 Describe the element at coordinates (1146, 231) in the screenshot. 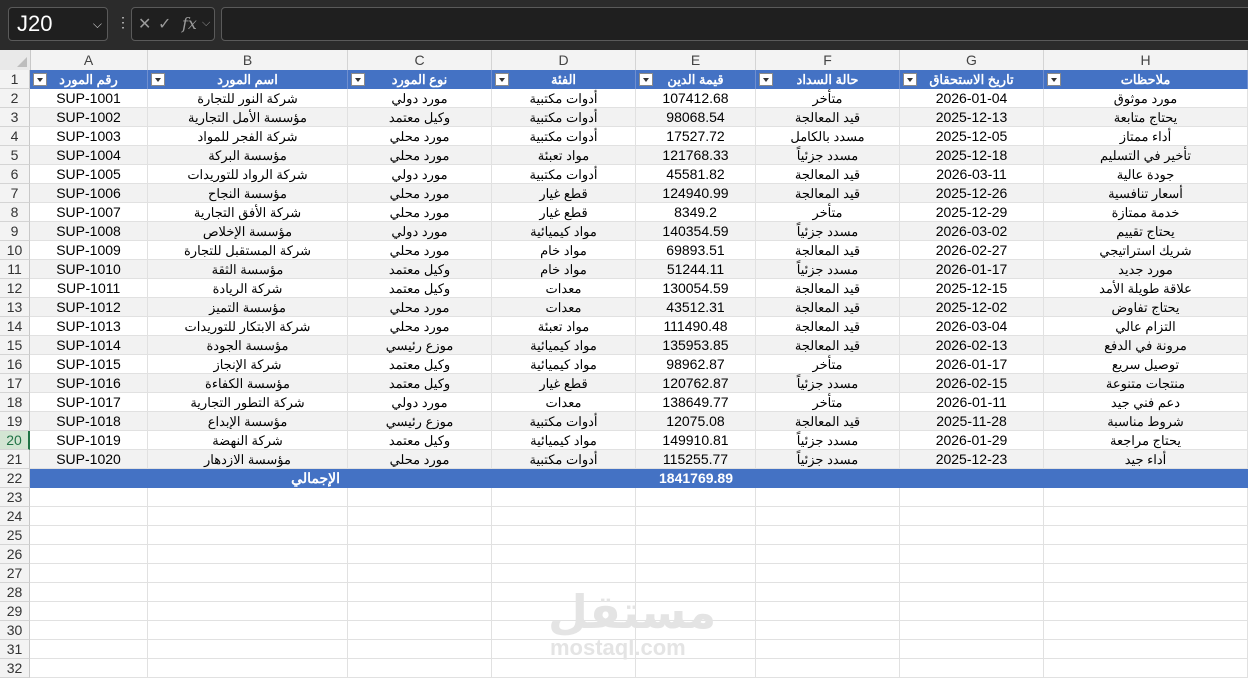

I see `data-cell: يحتاج تقييم` at that location.